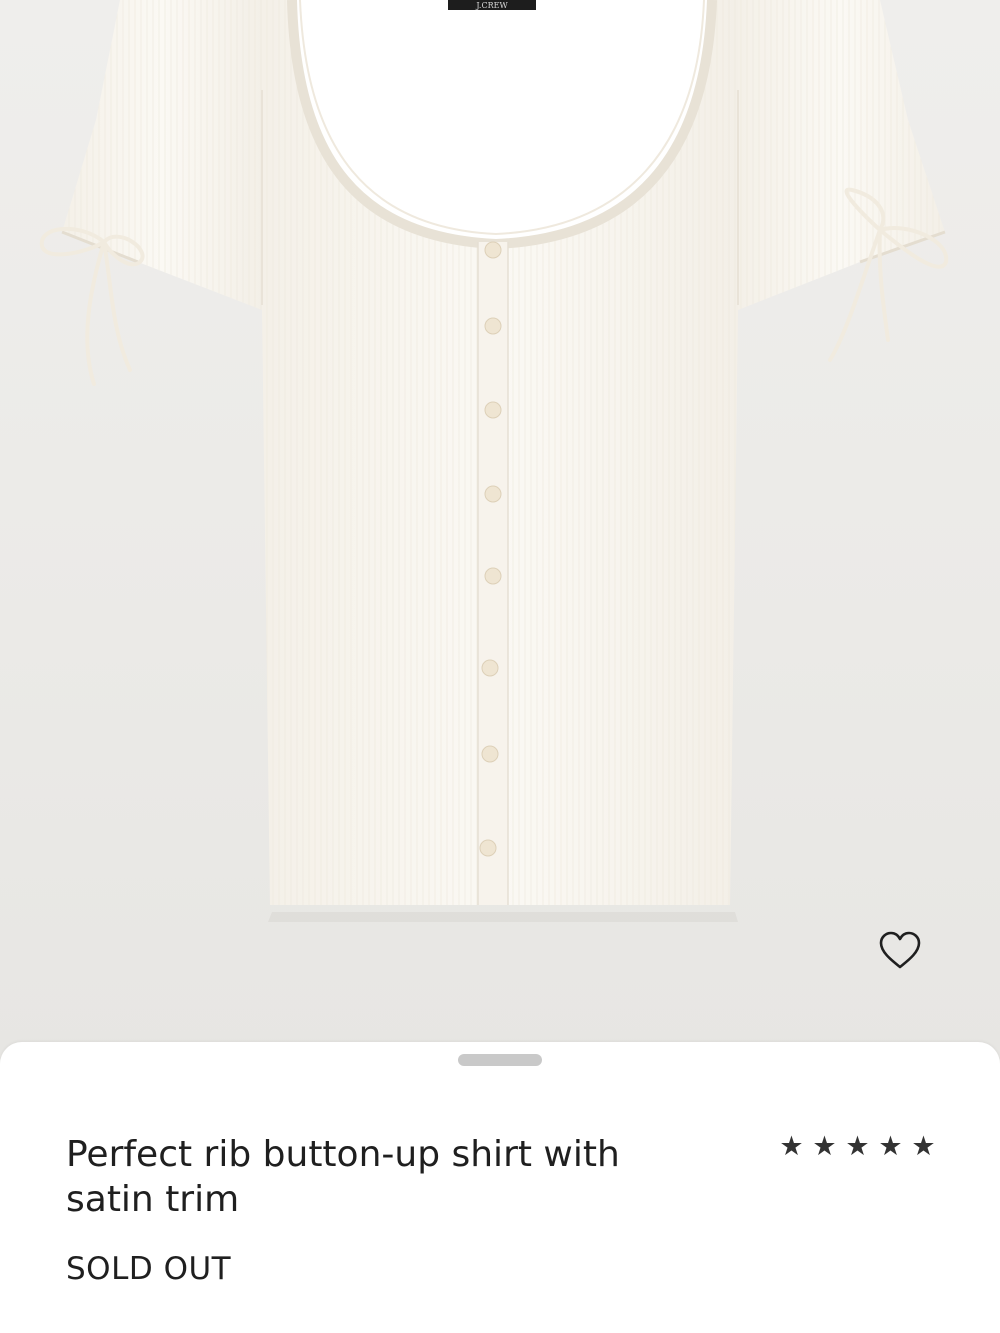 This screenshot has width=1000, height=1333. What do you see at coordinates (149, 1269) in the screenshot?
I see `stock-status: SOLD OUT` at bounding box center [149, 1269].